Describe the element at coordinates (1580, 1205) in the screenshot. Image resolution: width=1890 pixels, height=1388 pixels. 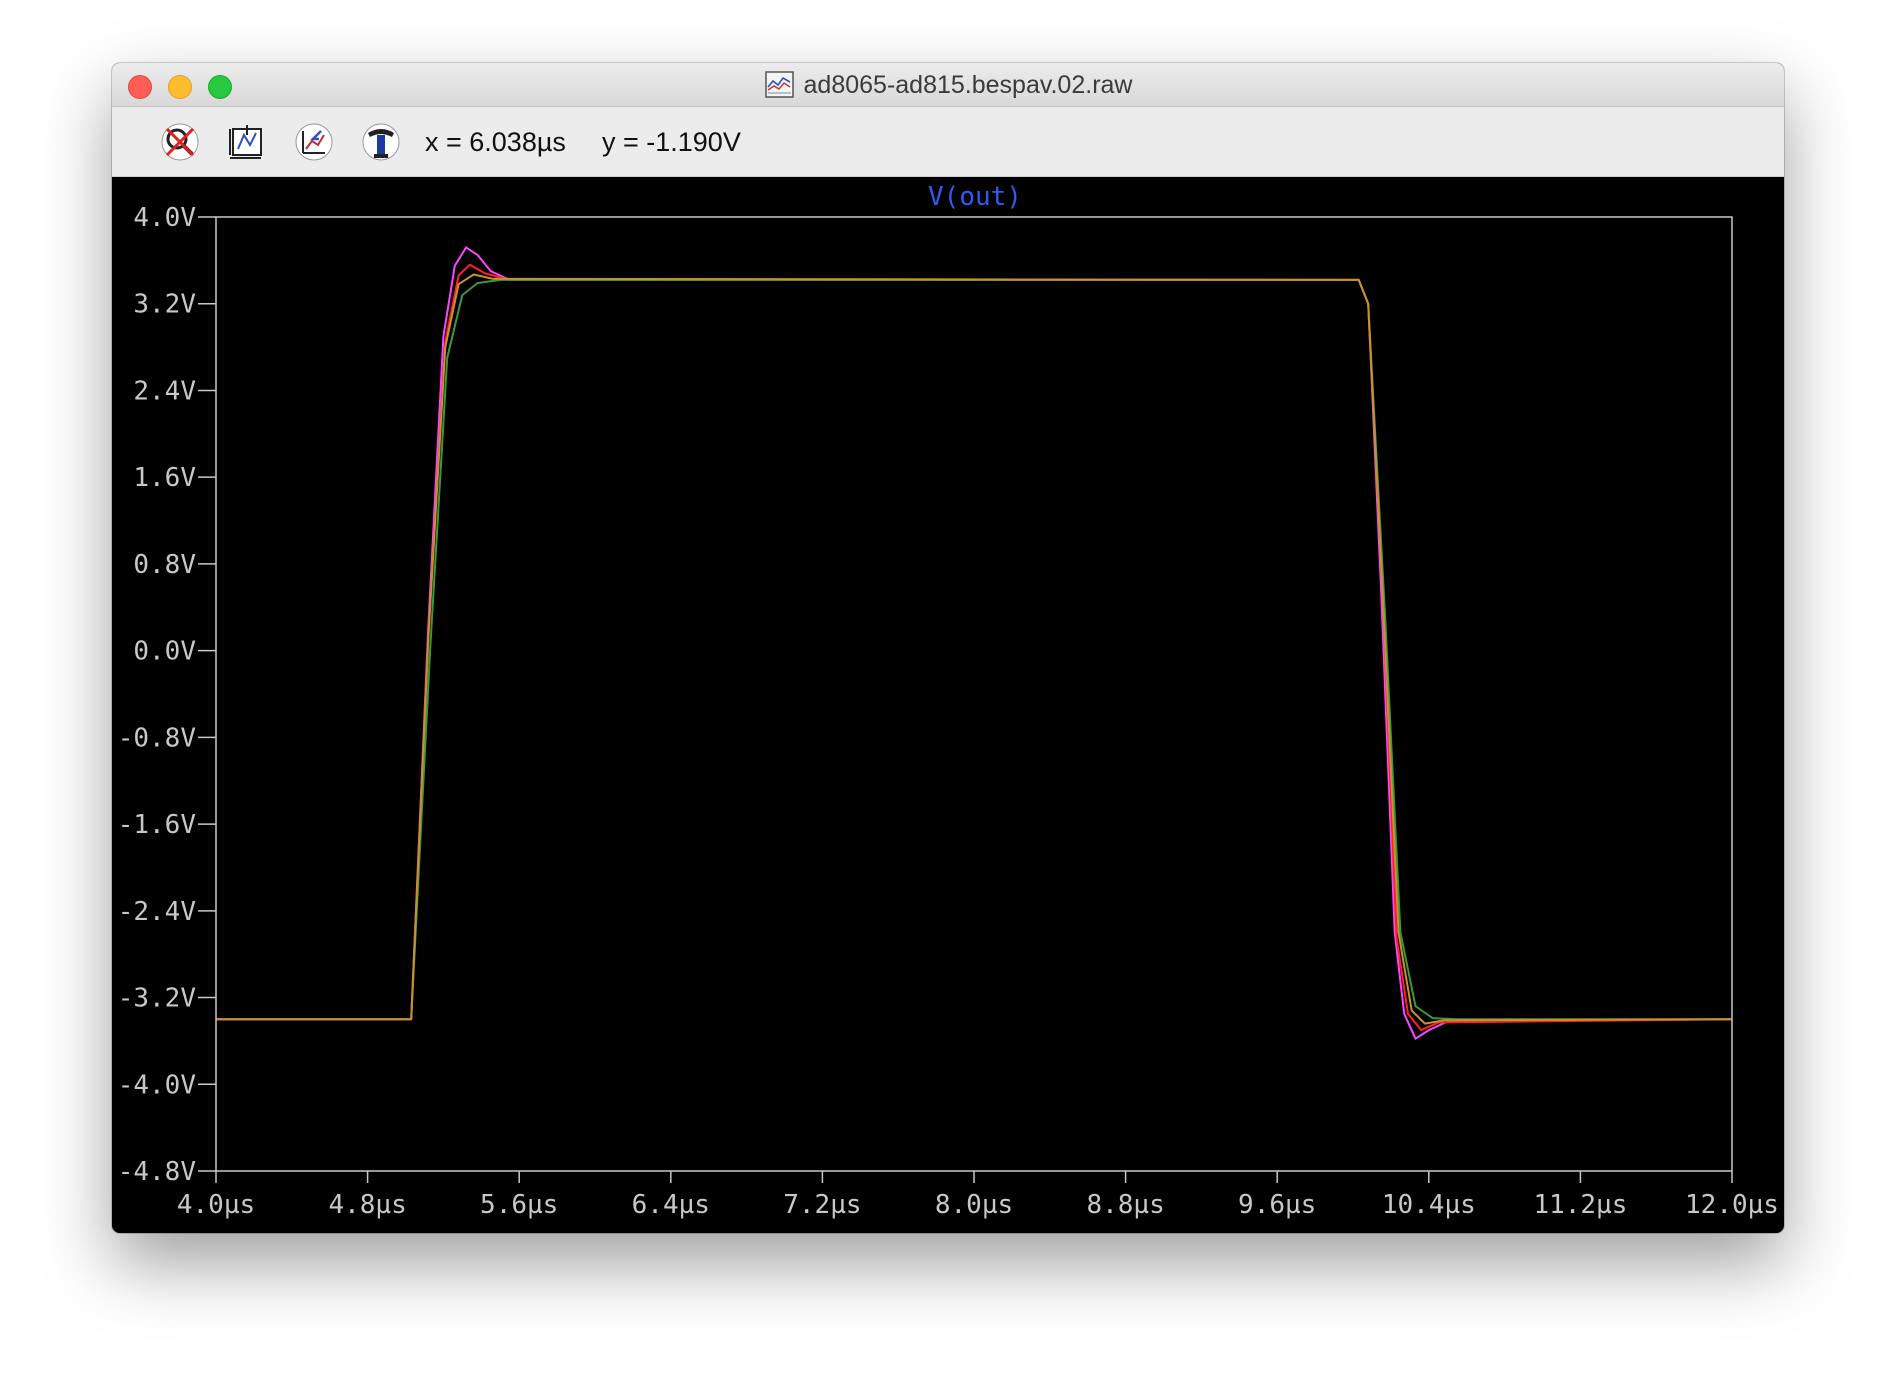
I see `x-tick-label: 11.2µs` at that location.